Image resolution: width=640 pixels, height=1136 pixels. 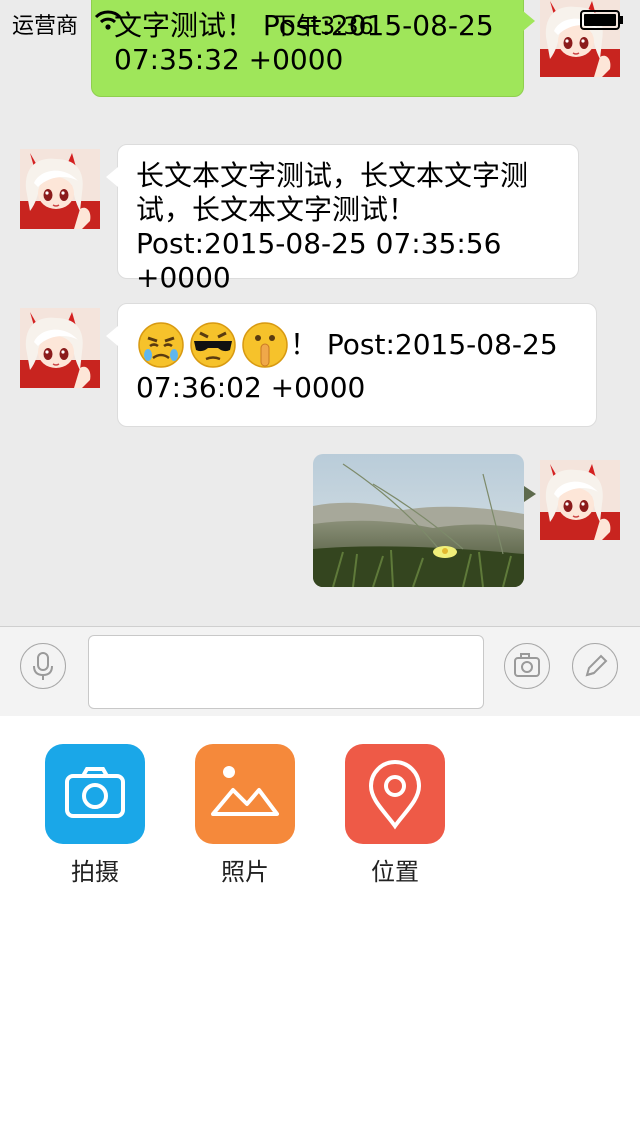 What do you see at coordinates (323, 26) in the screenshot?
I see `status-time: 下午3:36` at bounding box center [323, 26].